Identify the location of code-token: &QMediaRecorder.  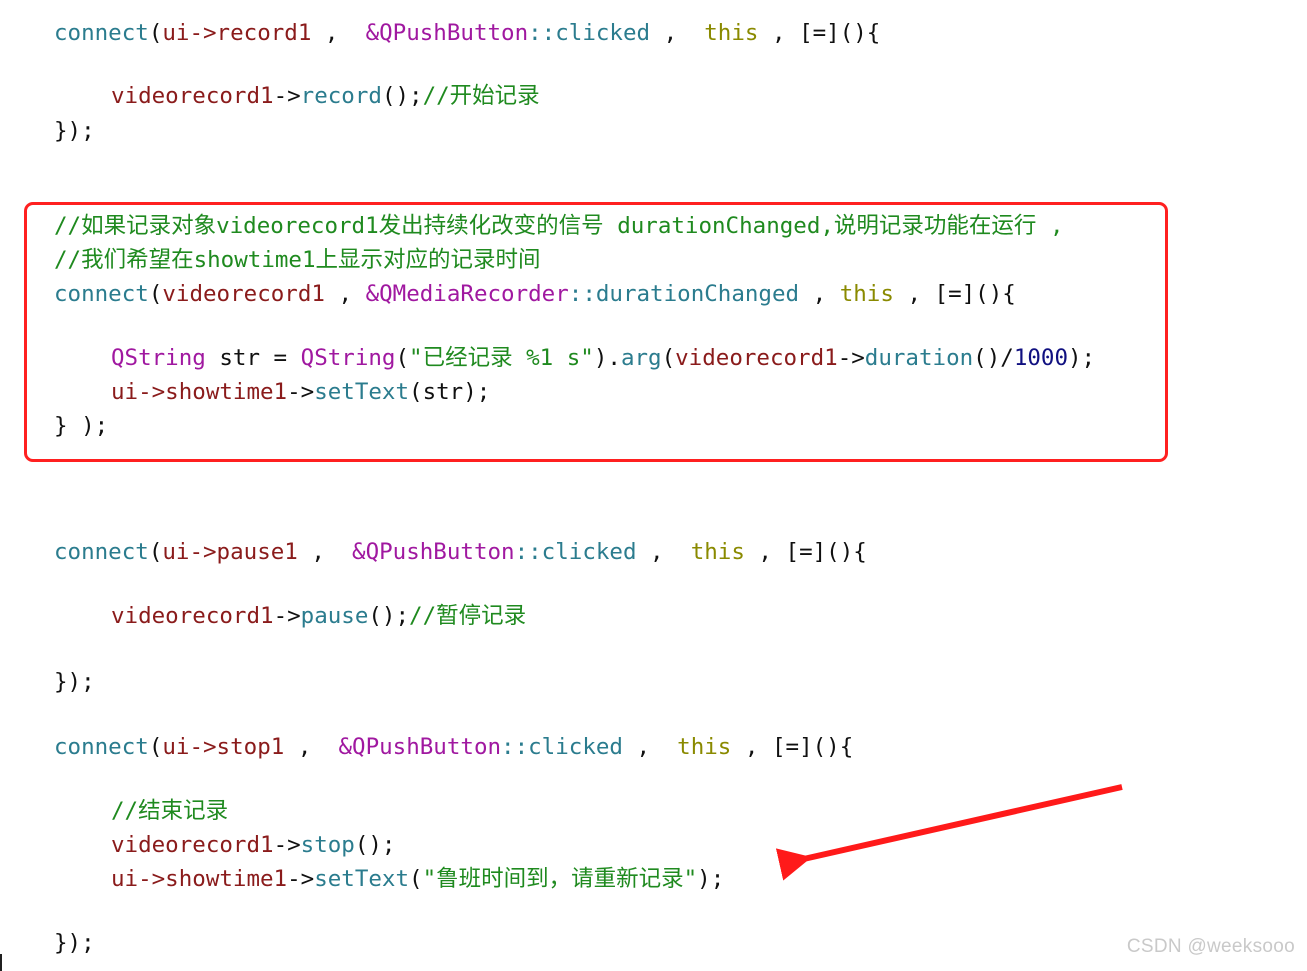
(467, 294).